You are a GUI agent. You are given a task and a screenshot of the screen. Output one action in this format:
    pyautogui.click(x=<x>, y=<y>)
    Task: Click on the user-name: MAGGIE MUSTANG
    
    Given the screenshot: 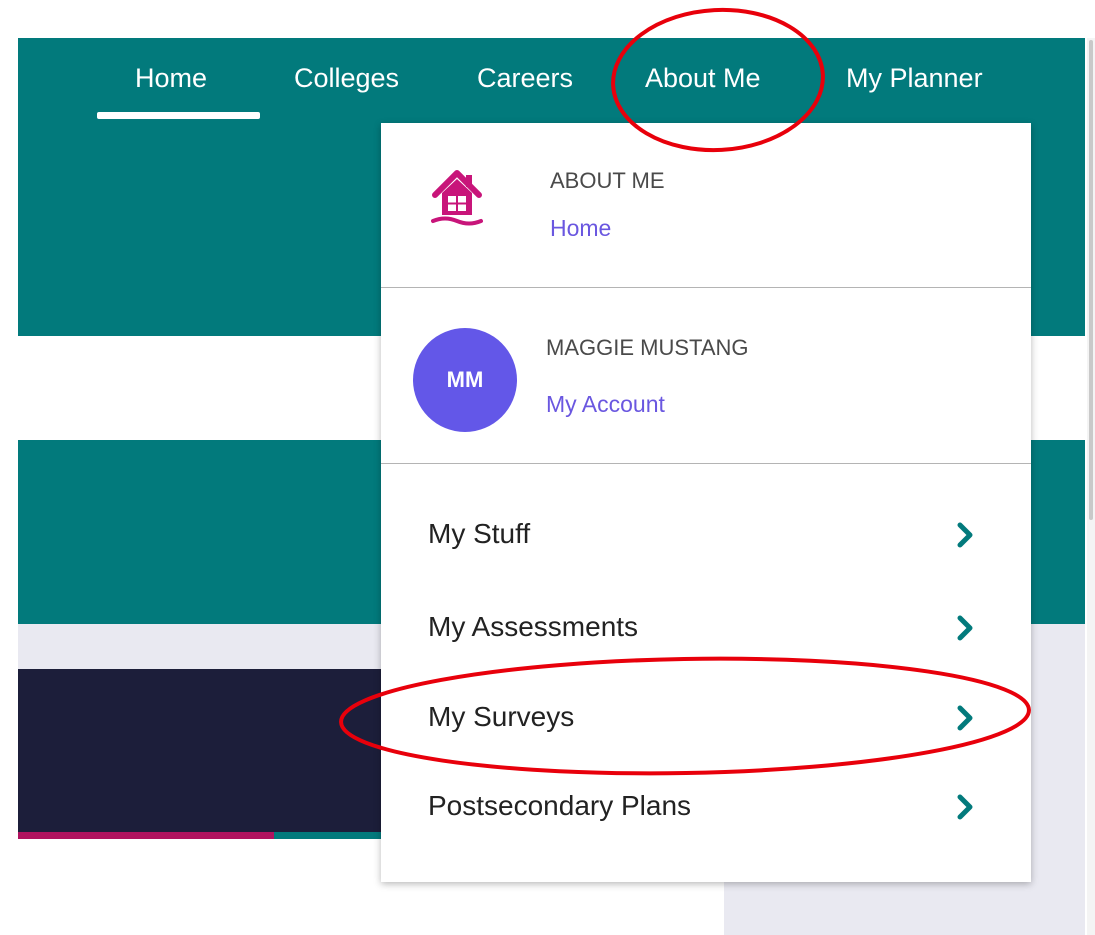 What is the action you would take?
    pyautogui.click(x=647, y=347)
    